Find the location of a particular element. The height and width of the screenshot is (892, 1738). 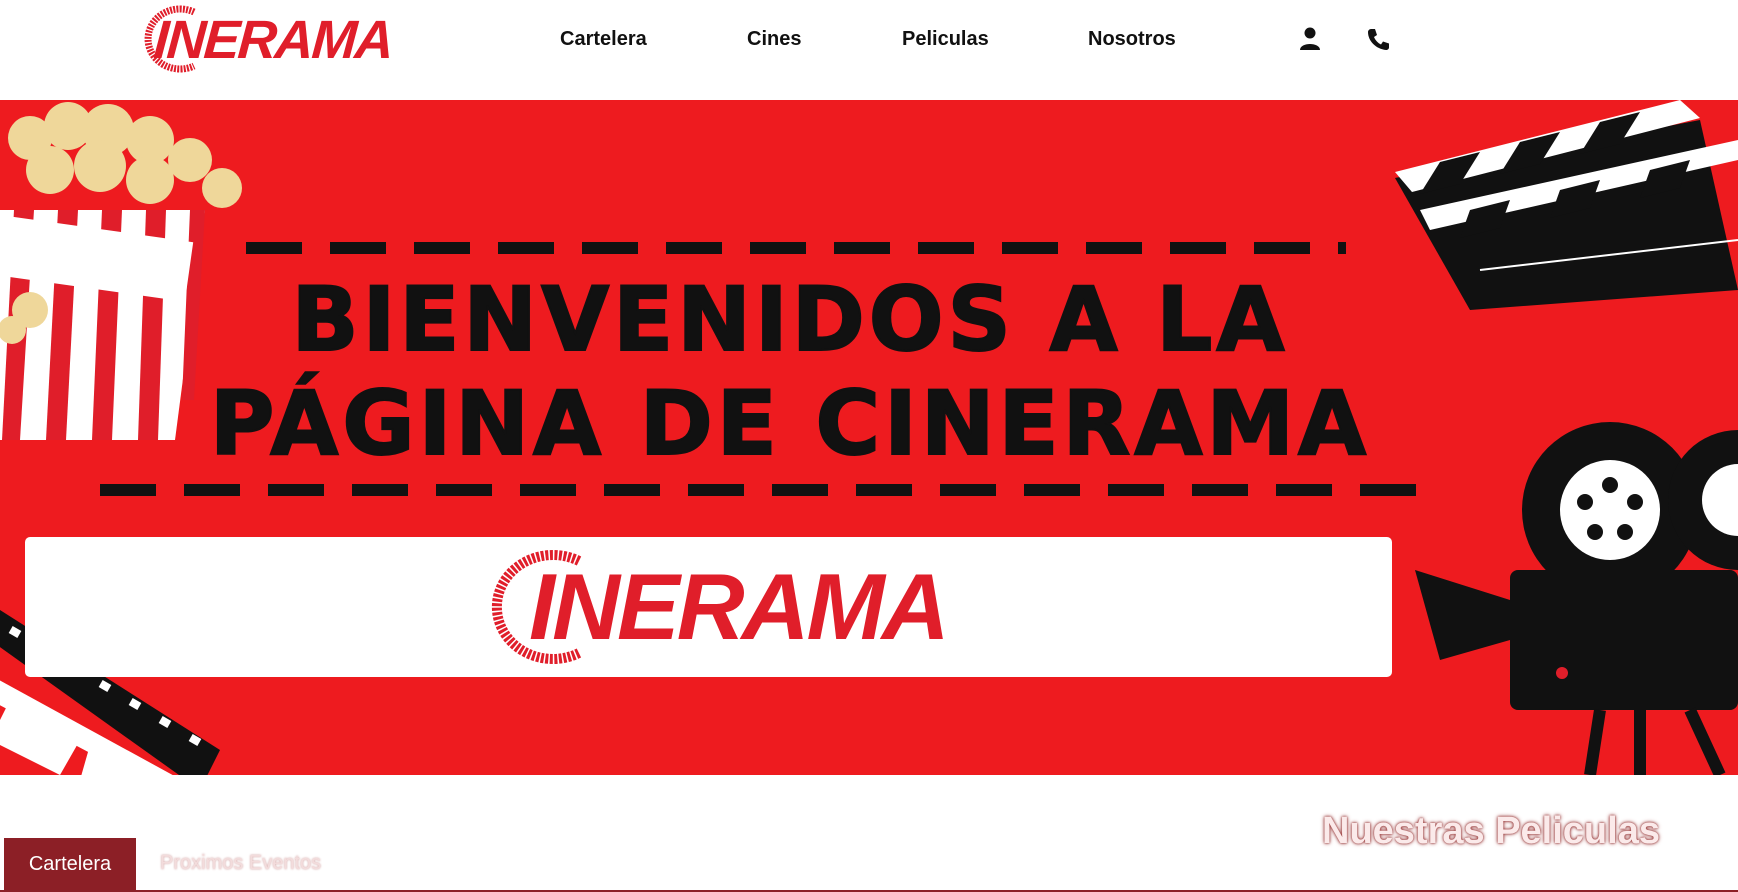

hero-logo-panel: INERAMA is located at coordinates (708, 607).